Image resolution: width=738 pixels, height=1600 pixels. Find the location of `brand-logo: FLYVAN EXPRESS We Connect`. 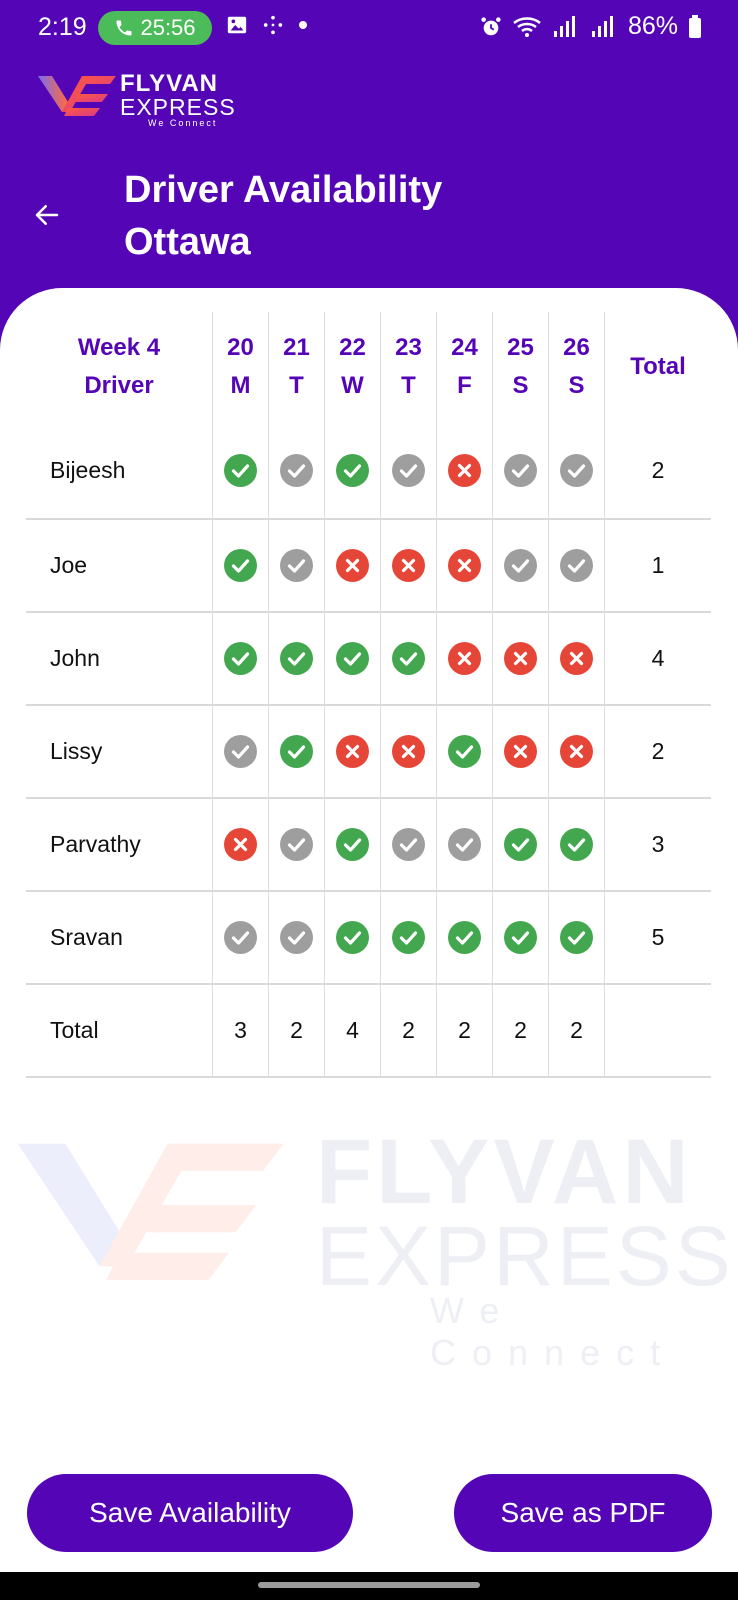

brand-logo: FLYVAN EXPRESS We Connect is located at coordinates (138, 100).